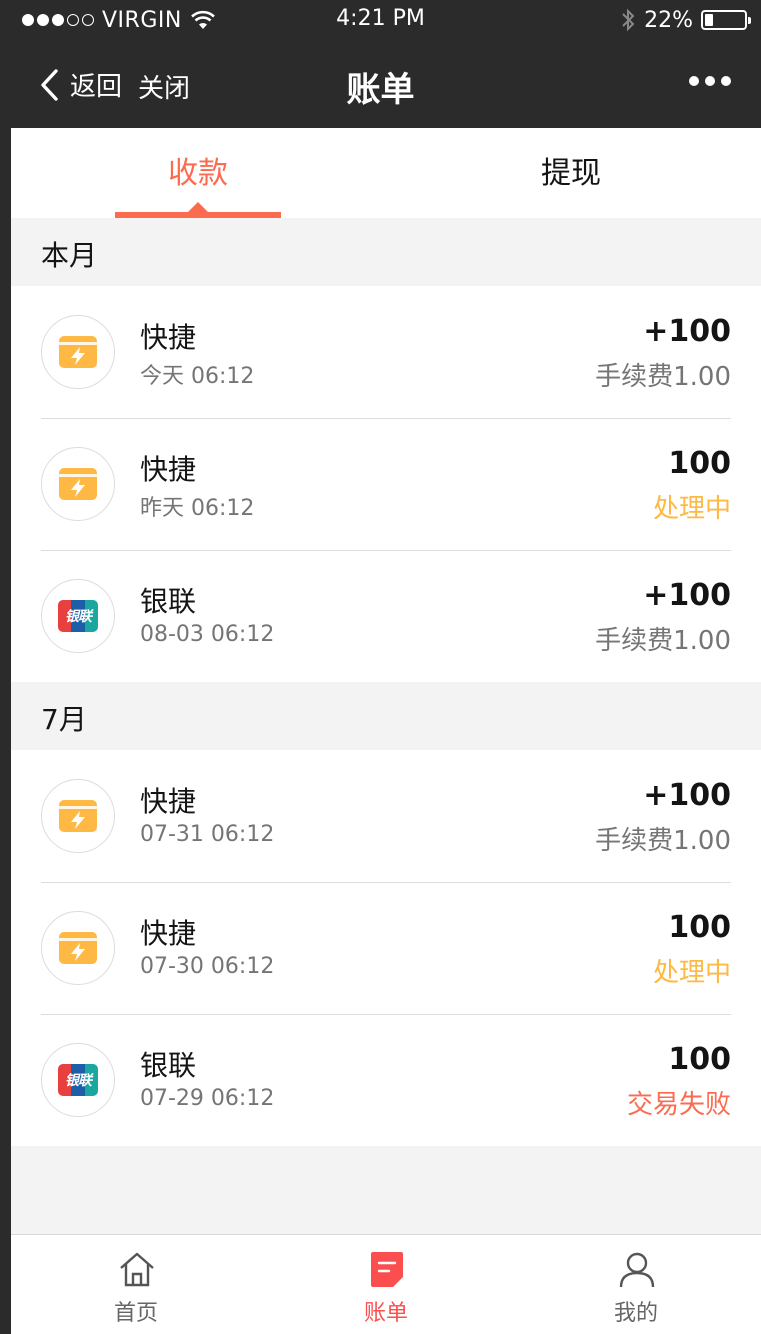 The image size is (761, 1334). What do you see at coordinates (678, 1105) in the screenshot?
I see `transaction-status: 交易失败` at bounding box center [678, 1105].